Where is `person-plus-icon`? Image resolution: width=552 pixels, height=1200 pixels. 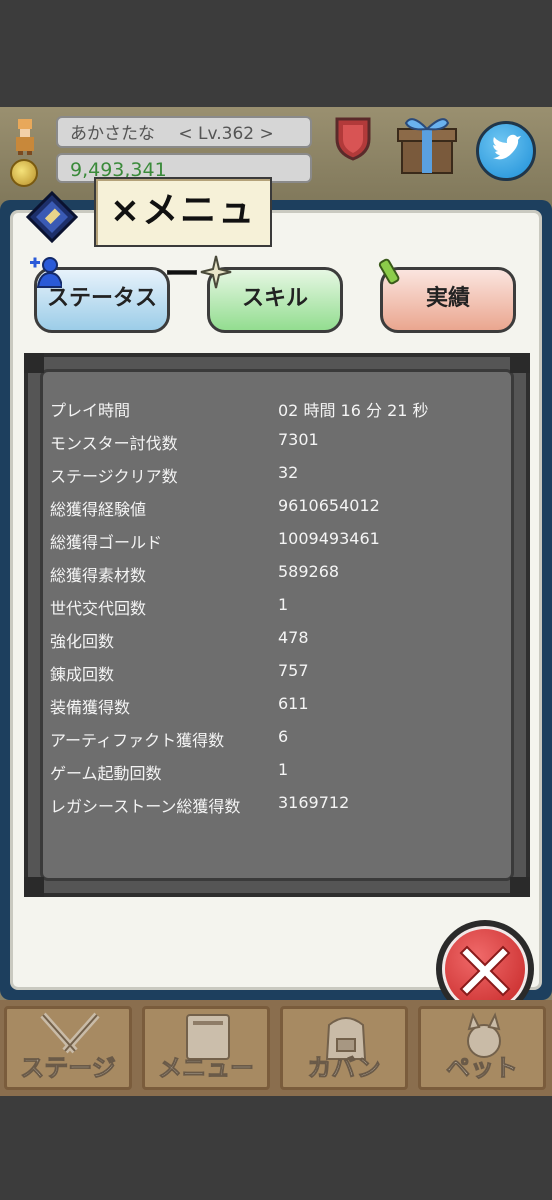
person-plus-icon is located at coordinates (46, 272).